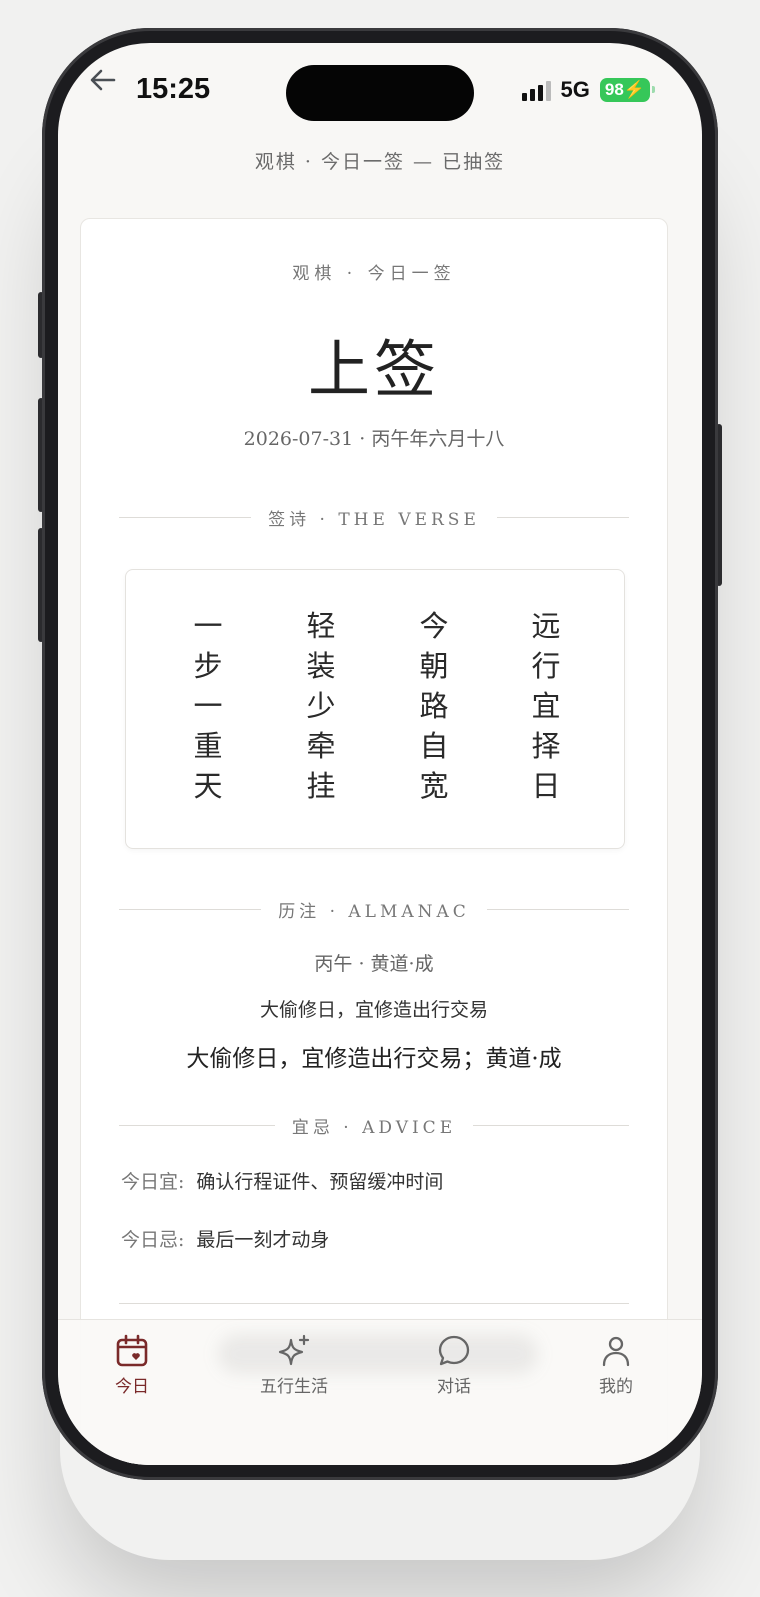 The width and height of the screenshot is (760, 1597). Describe the element at coordinates (374, 1059) in the screenshot. I see `almanac-summary: 大偷修日，宜修造出行交易；黄道·成` at that location.